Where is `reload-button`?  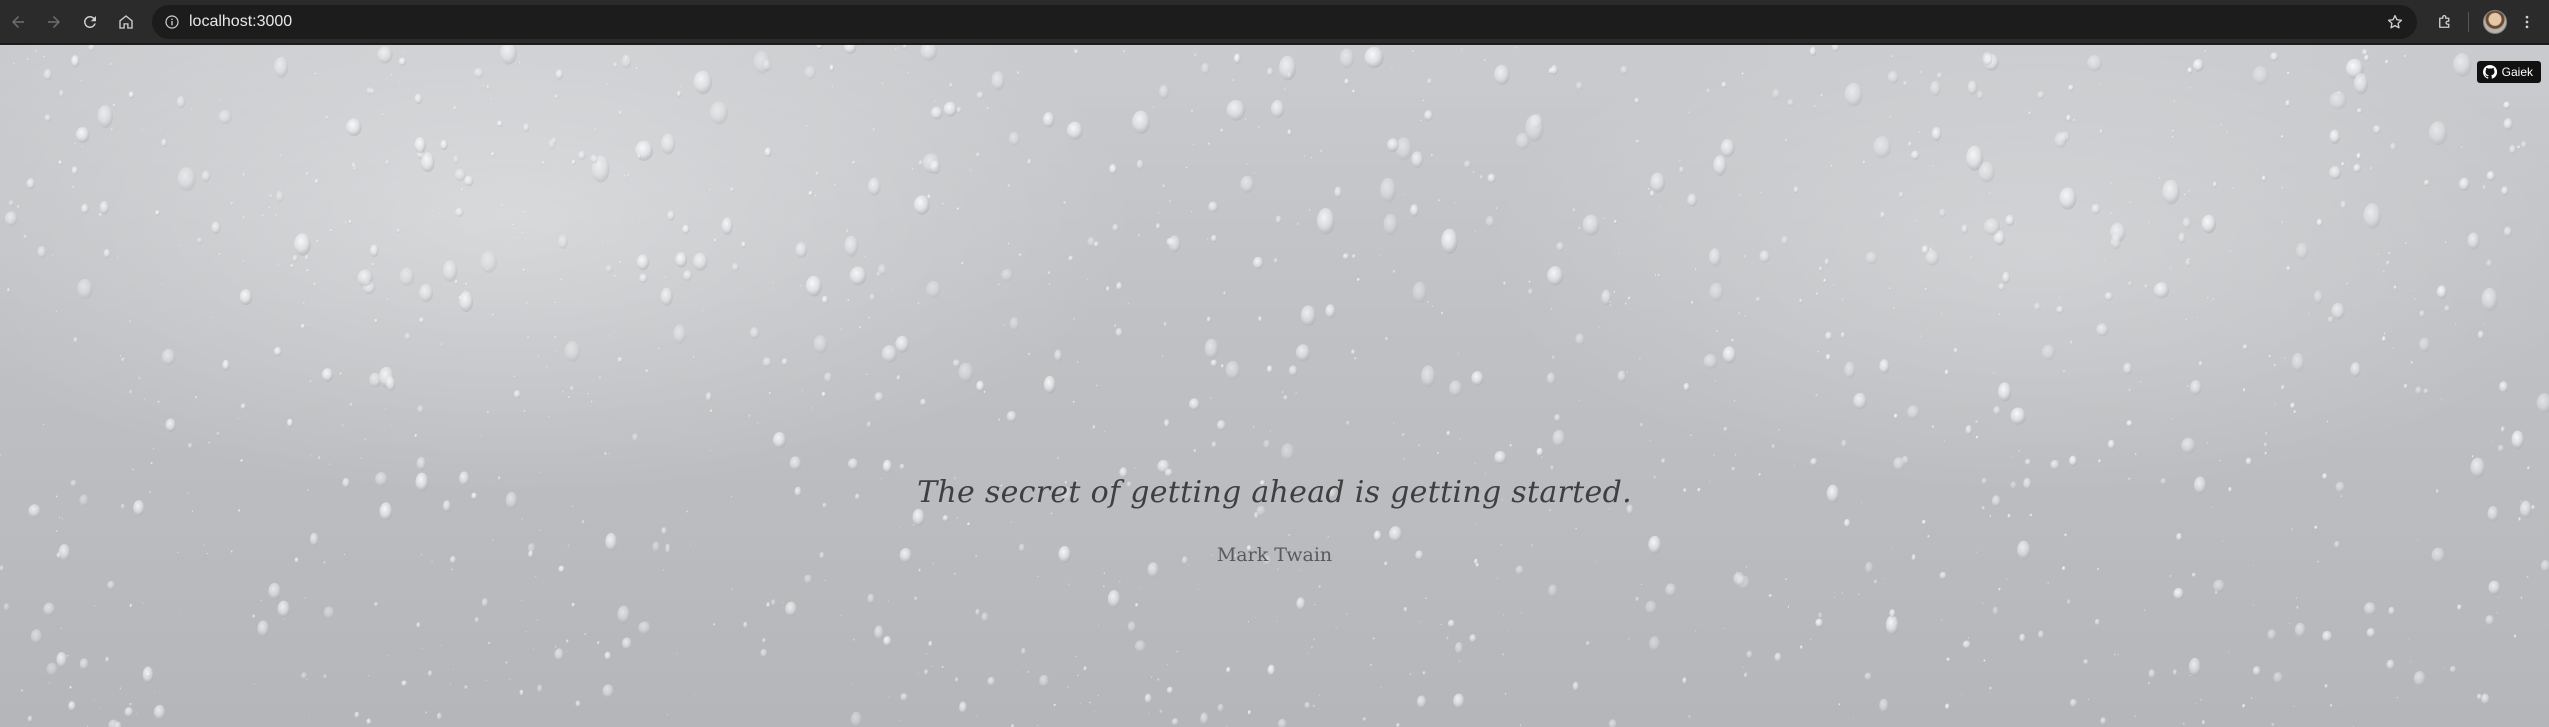 reload-button is located at coordinates (90, 22).